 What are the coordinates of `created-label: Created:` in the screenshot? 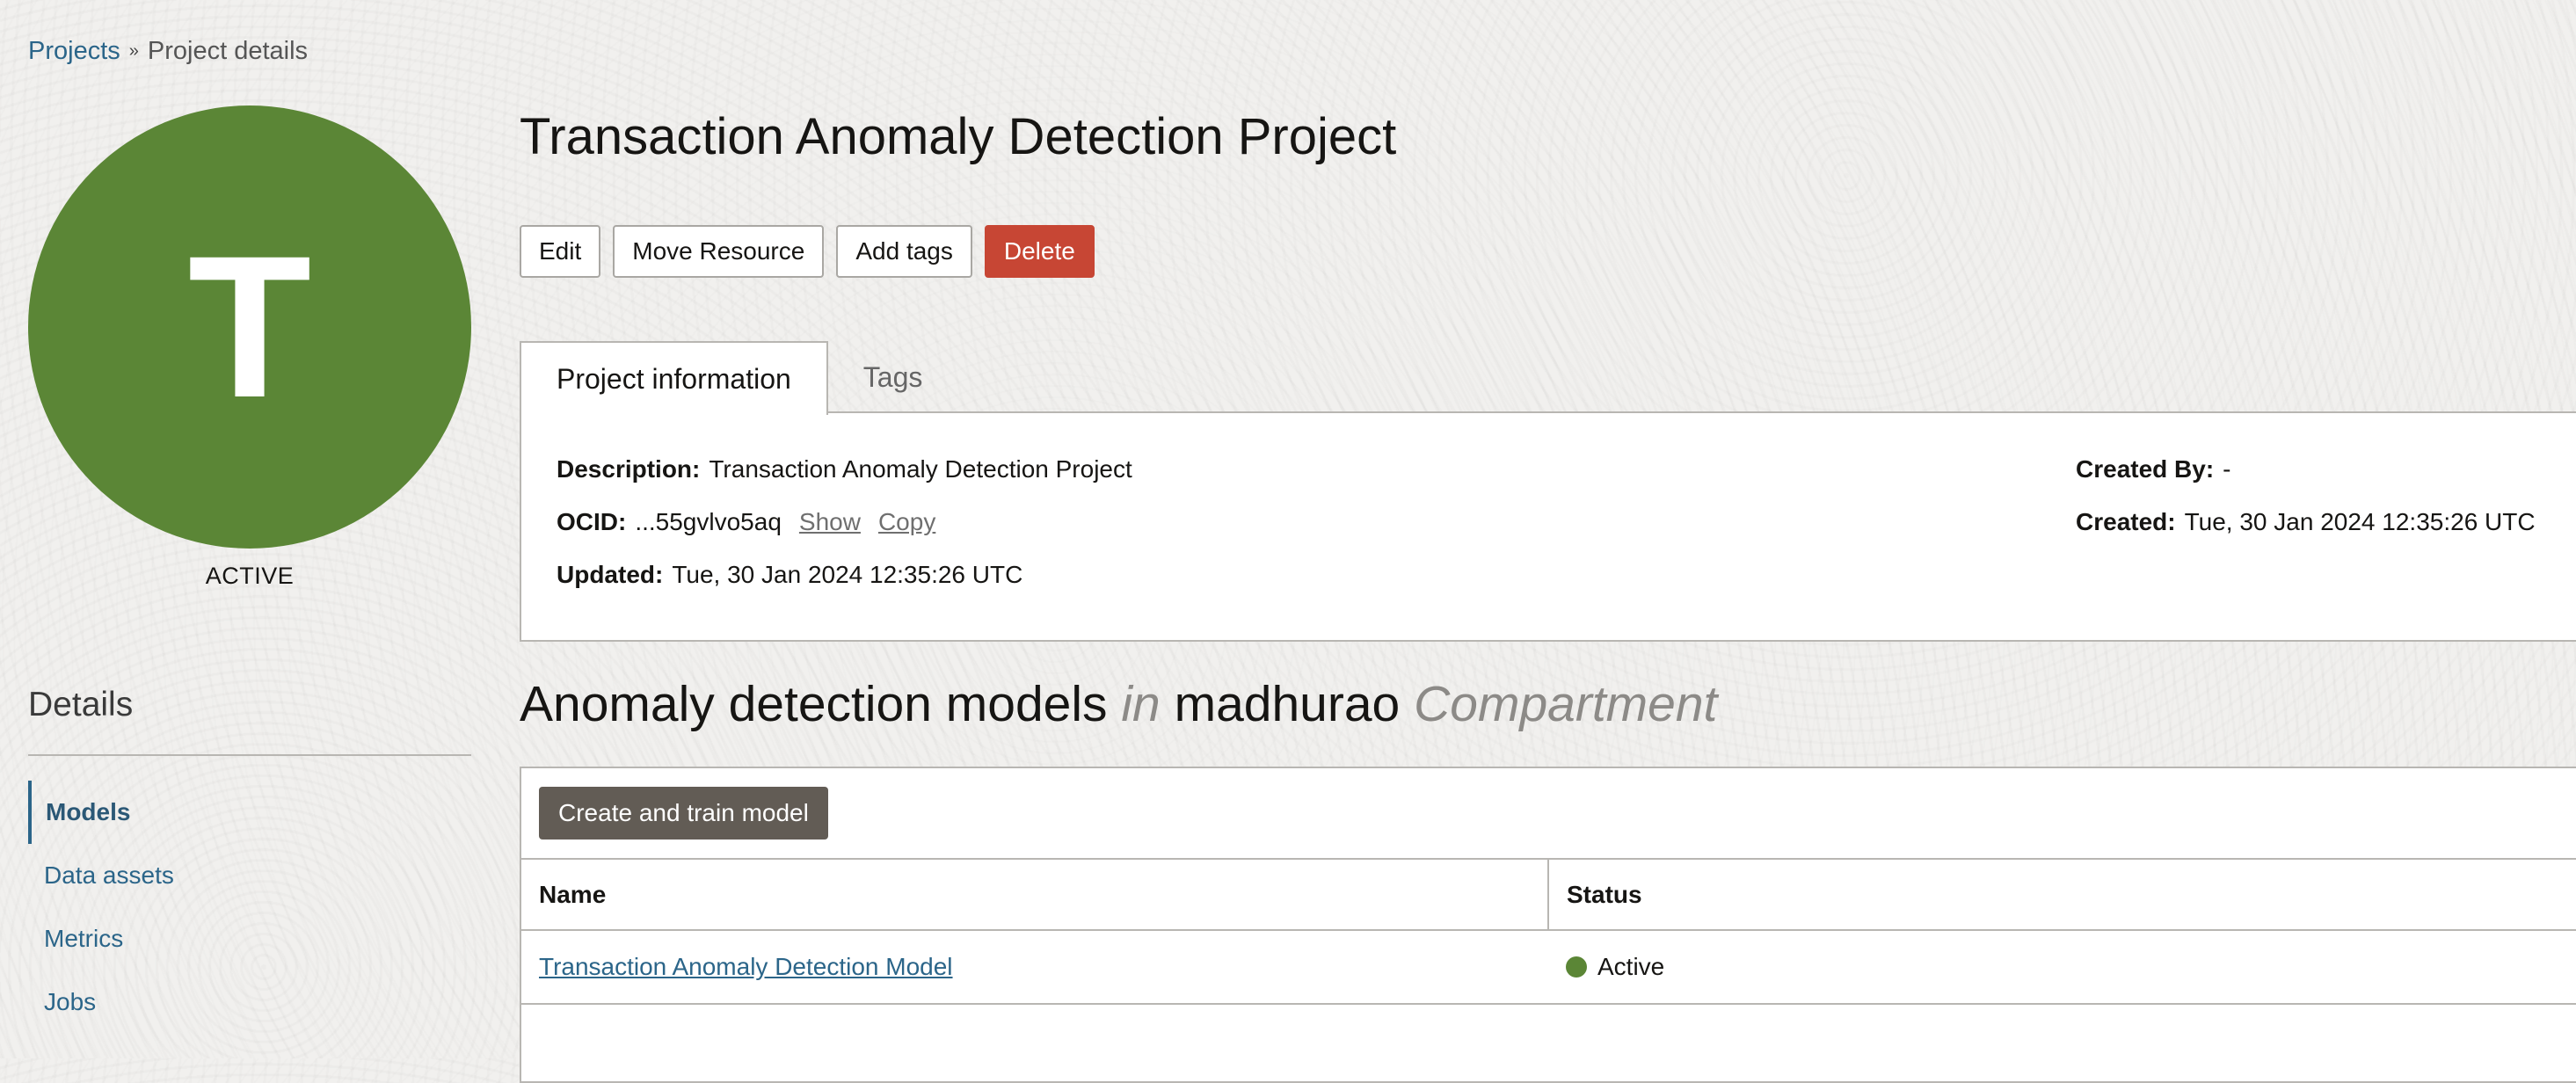 It's located at (2126, 521).